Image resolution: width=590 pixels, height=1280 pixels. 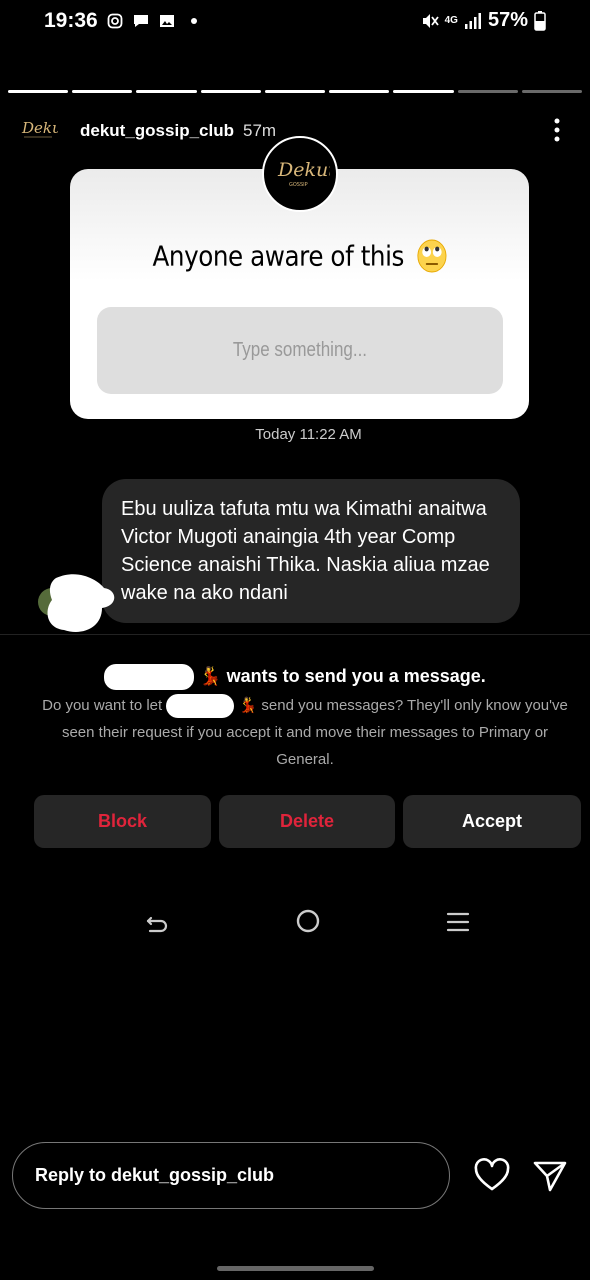 What do you see at coordinates (167, 21) in the screenshot?
I see `gallery-icon` at bounding box center [167, 21].